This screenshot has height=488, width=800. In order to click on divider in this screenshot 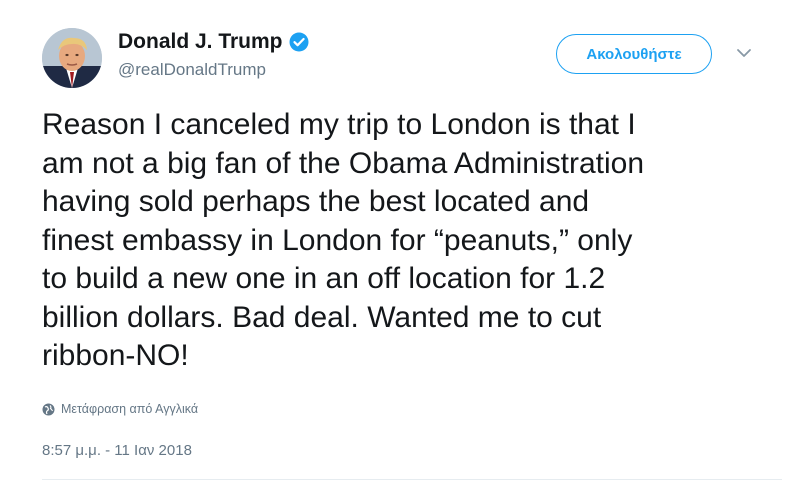, I will do `click(412, 479)`.